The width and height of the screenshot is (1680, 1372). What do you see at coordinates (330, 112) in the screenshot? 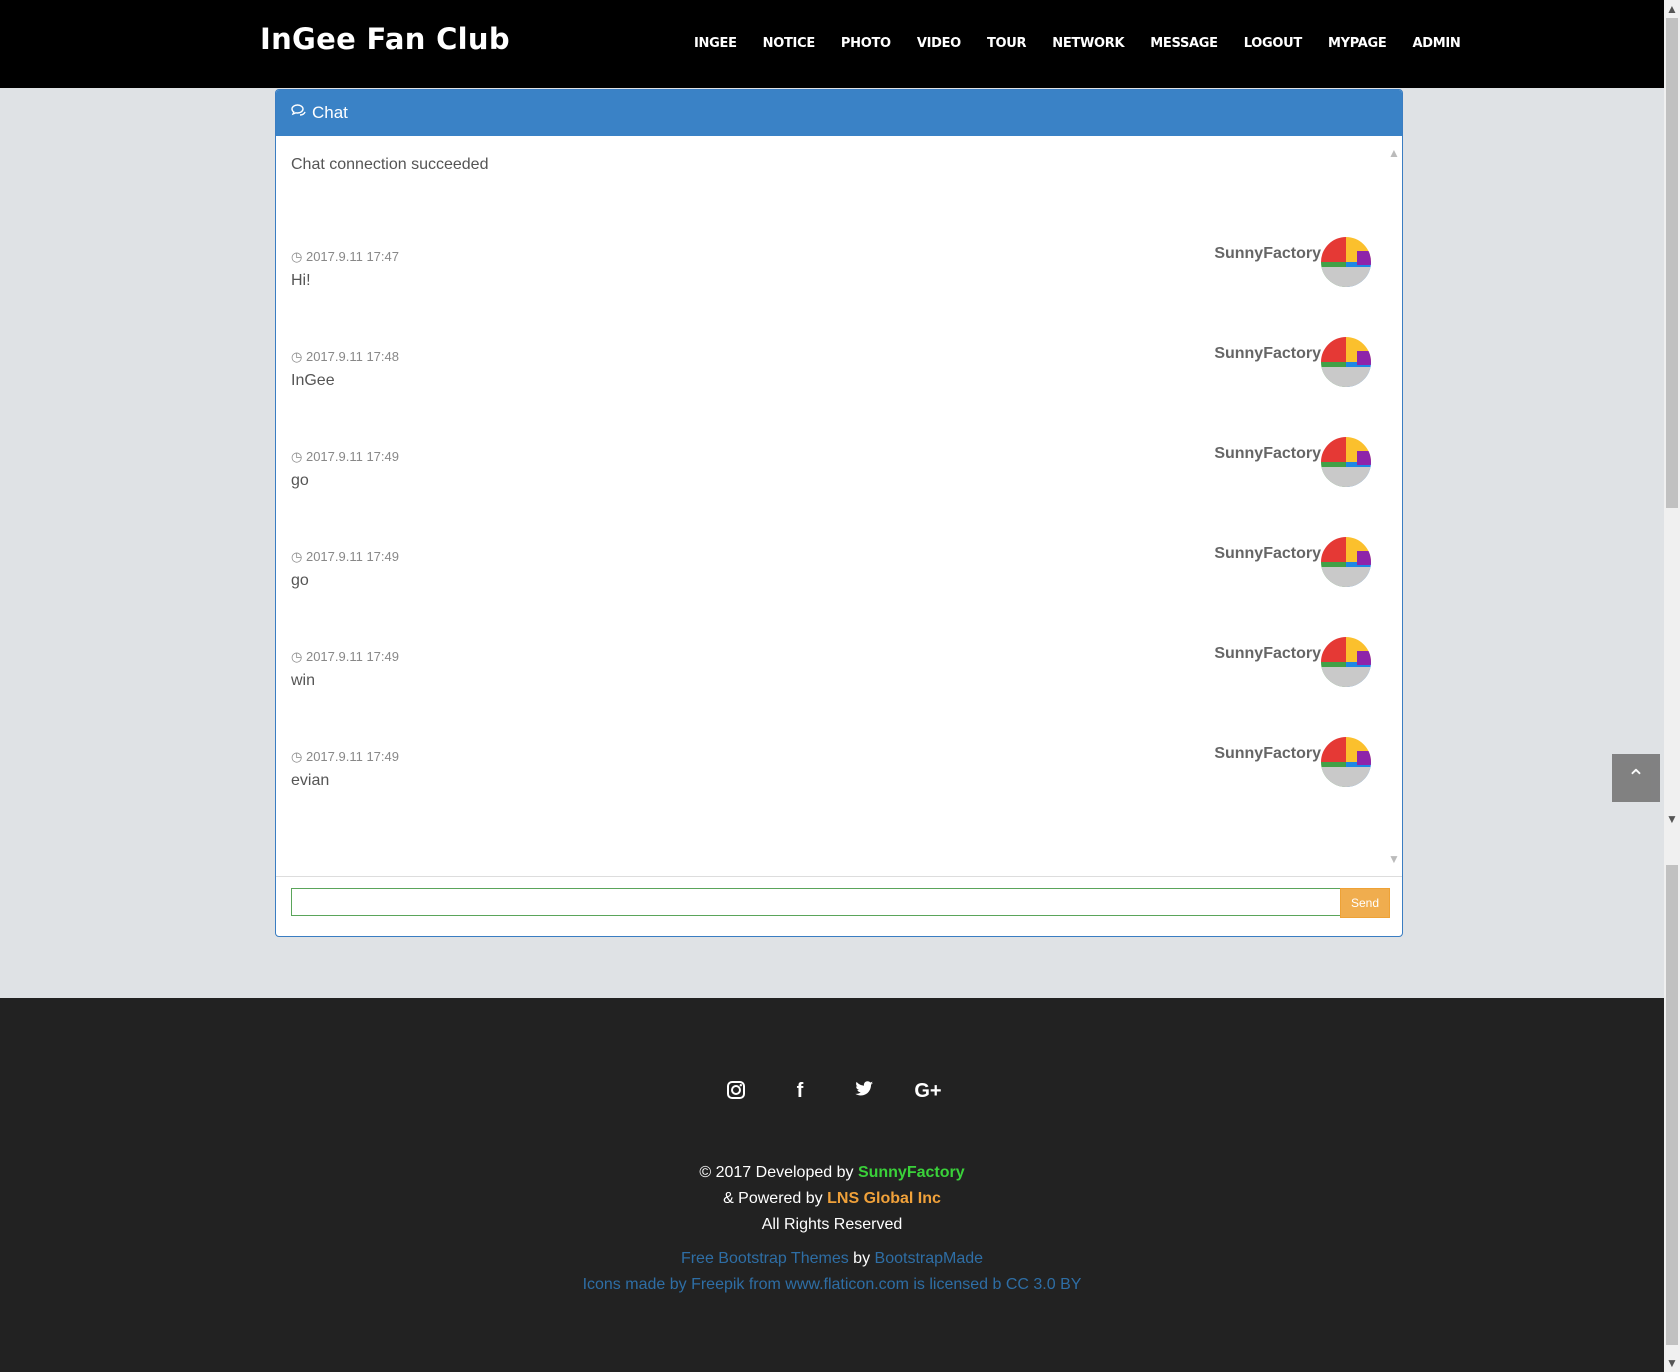
I see `chat-title: Chat` at bounding box center [330, 112].